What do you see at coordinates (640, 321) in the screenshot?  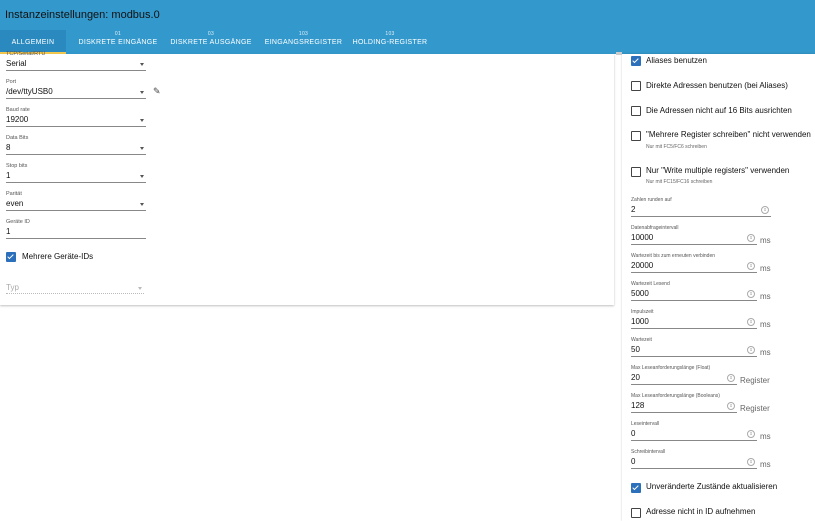 I see `field-value: 1000` at bounding box center [640, 321].